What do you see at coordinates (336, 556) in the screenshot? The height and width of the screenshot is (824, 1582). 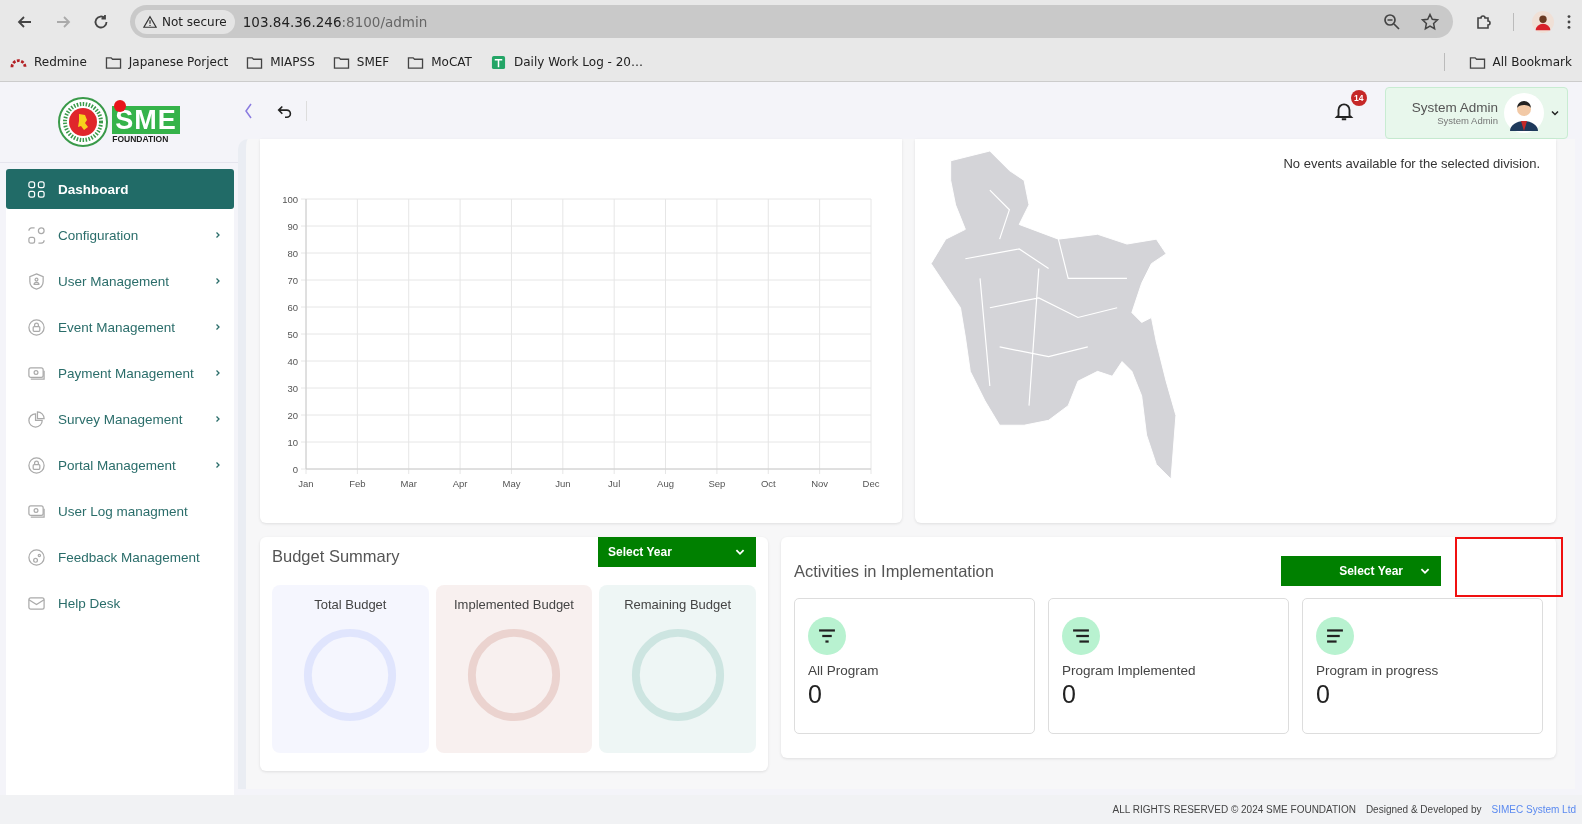 I see `section-title: Budget Summary` at bounding box center [336, 556].